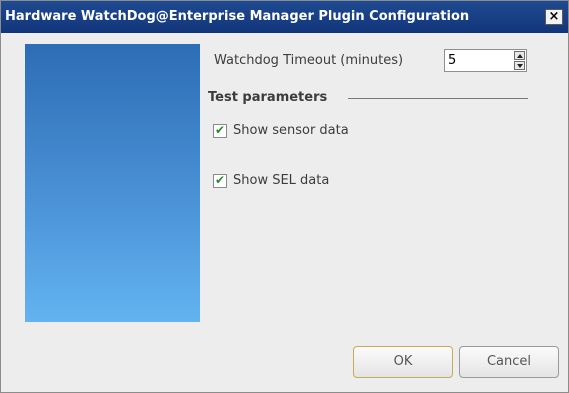  I want to click on close-icon: ×, so click(554, 16).